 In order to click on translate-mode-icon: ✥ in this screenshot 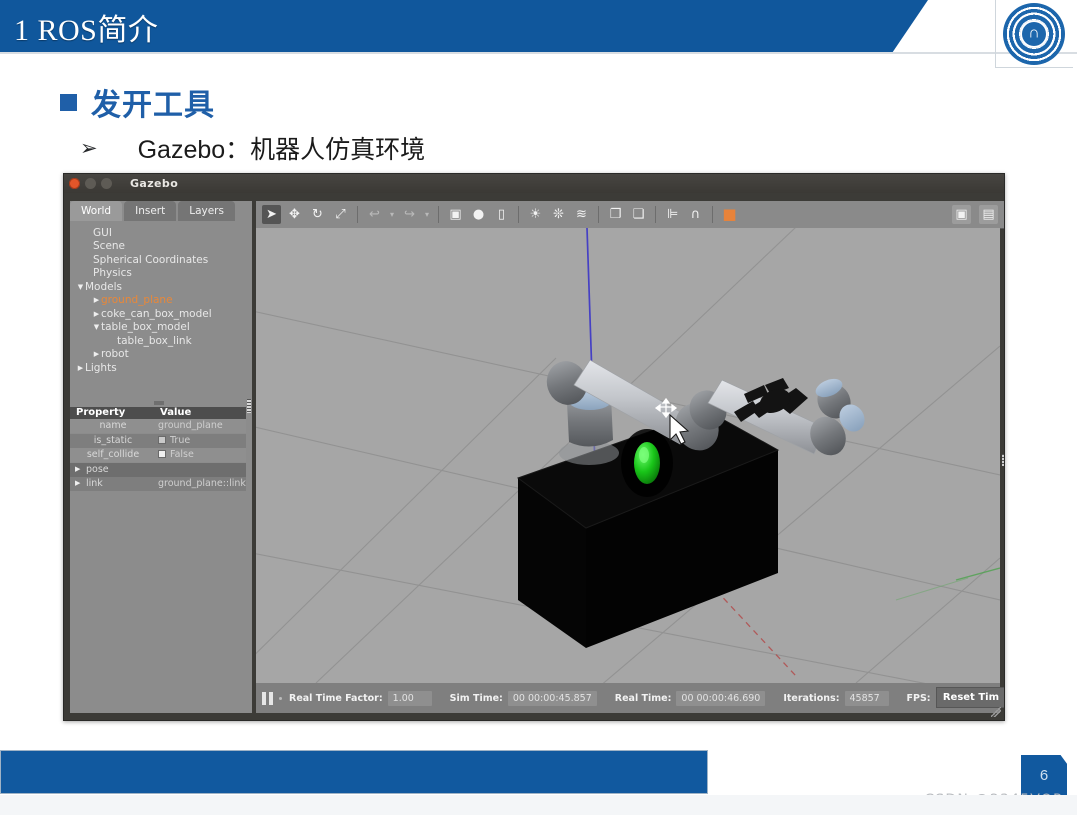, I will do `click(294, 214)`.